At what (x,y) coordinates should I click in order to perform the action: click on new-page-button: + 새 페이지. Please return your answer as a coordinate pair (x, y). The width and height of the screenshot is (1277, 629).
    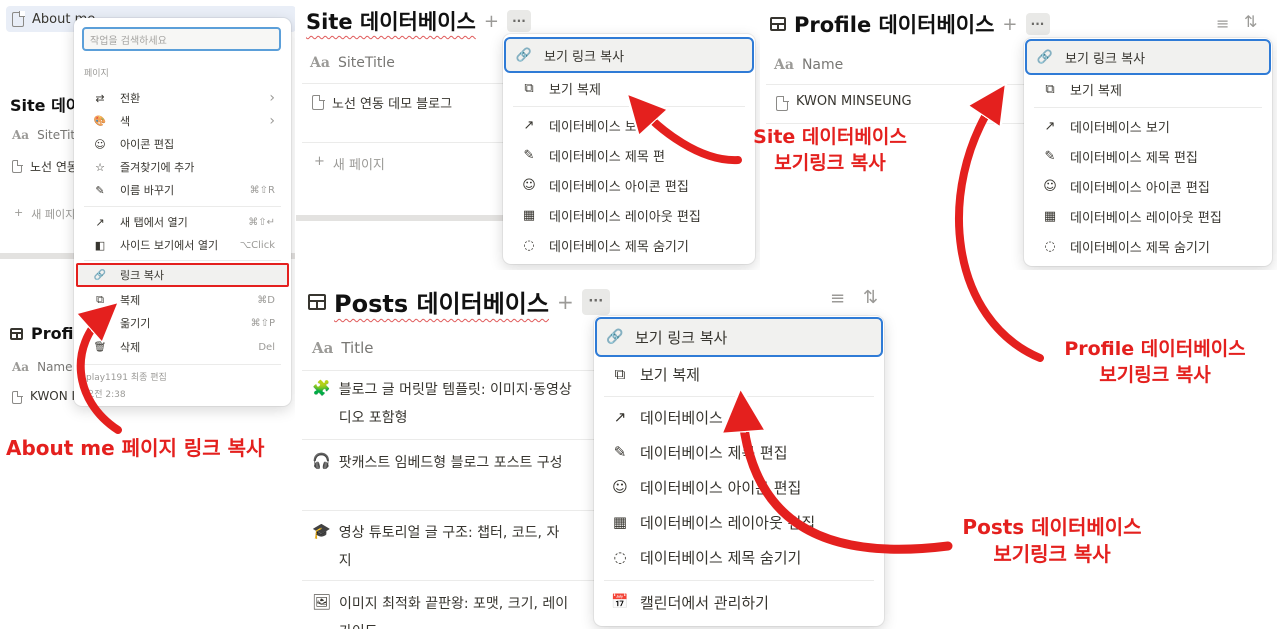
    Looking at the image, I should click on (349, 163).